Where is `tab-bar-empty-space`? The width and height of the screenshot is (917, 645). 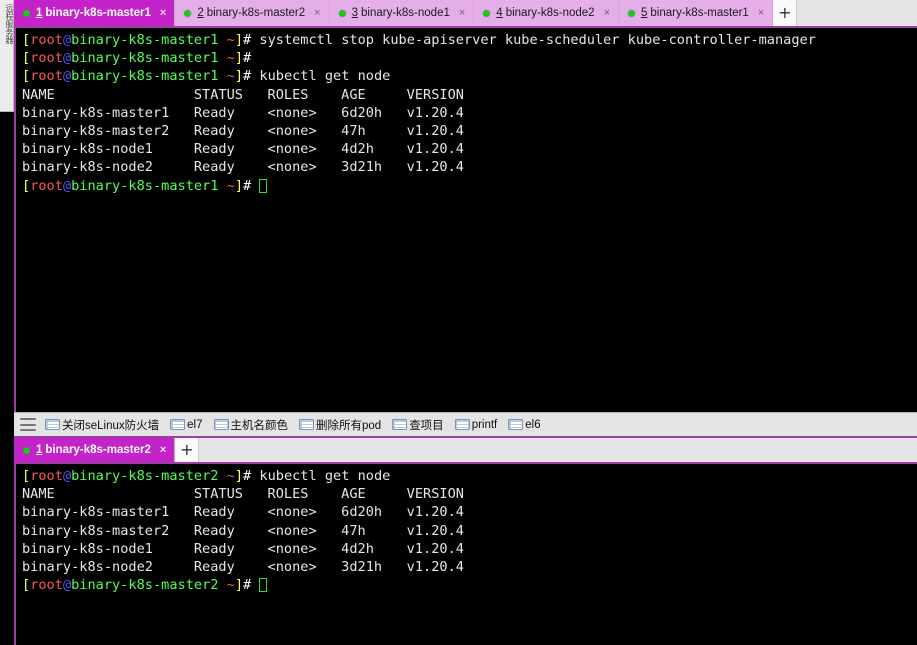 tab-bar-empty-space is located at coordinates (857, 13).